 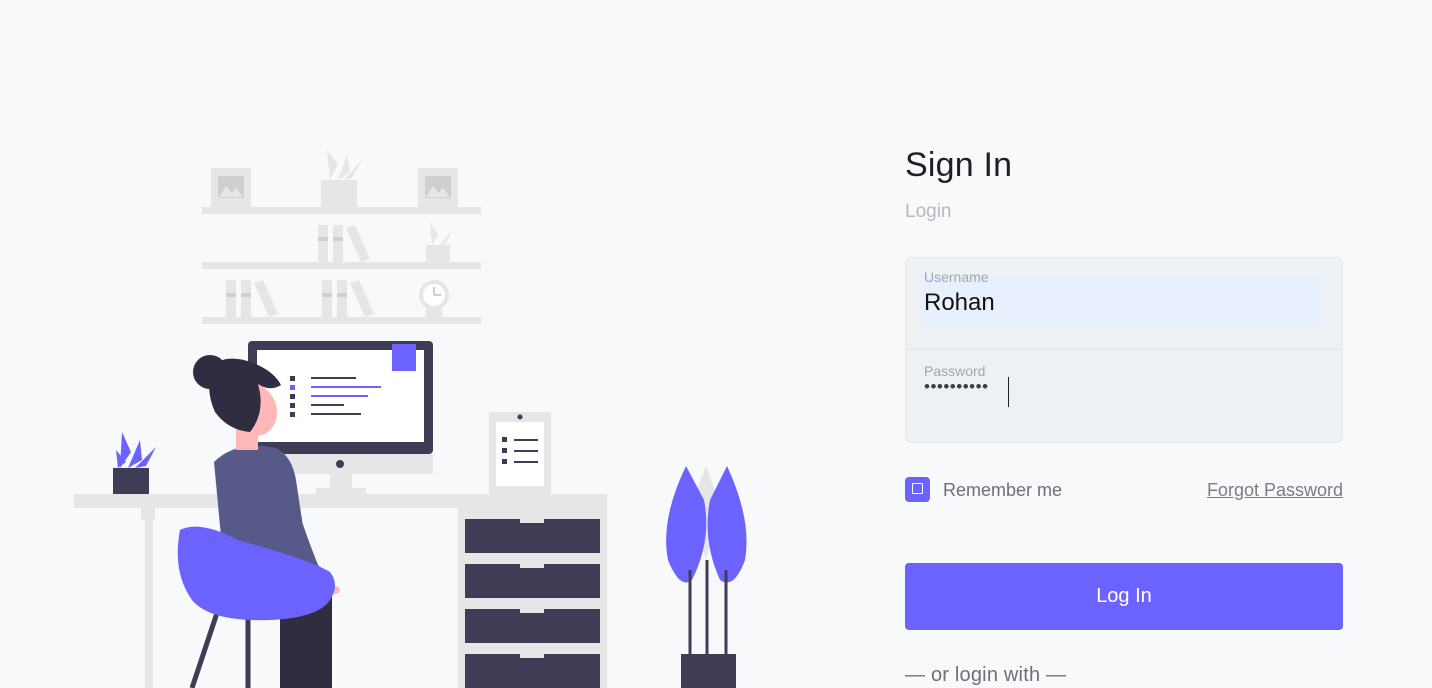 I want to click on alt-login-divider: — or login with —, so click(x=986, y=675).